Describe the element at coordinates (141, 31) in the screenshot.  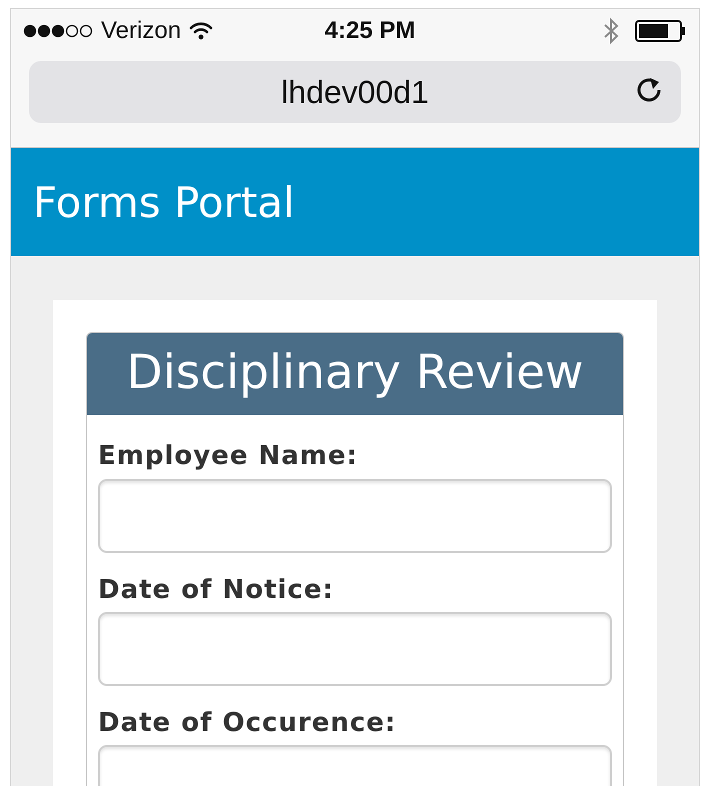
I see `carrier-name: Verizon` at that location.